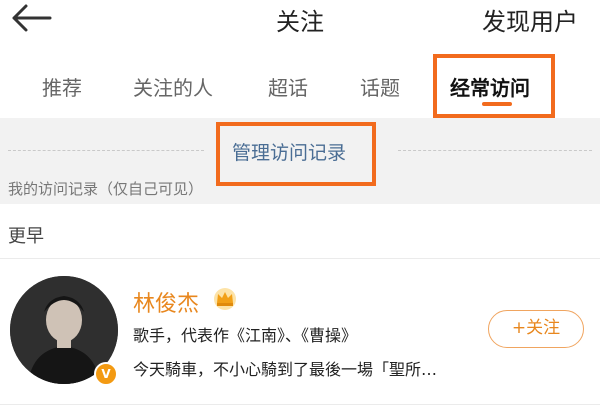 This screenshot has width=600, height=412. I want to click on user-name: 林俊杰, so click(166, 302).